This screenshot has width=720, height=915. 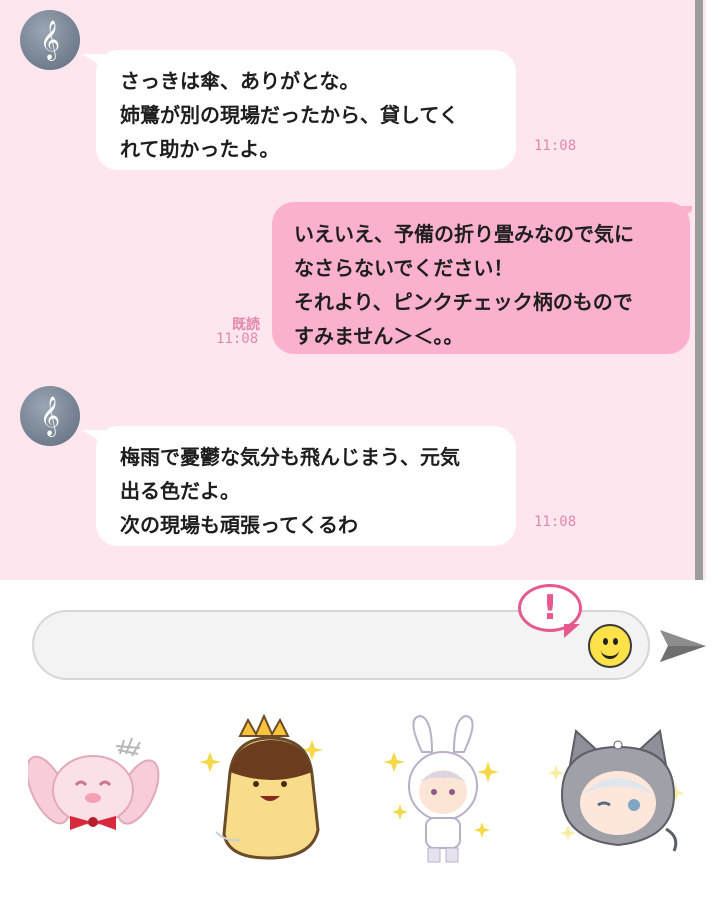 I want to click on incoming-message-bubble: 梅雨で憂鬱な気分も飛んじまう、元気 出る色だよ。 次の現場も頑張ってくるわ, so click(x=306, y=486).